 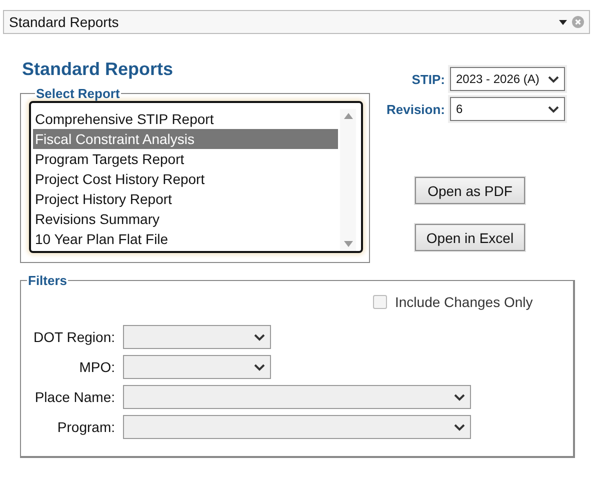 I want to click on open-button: Open in Excel, so click(x=470, y=237).